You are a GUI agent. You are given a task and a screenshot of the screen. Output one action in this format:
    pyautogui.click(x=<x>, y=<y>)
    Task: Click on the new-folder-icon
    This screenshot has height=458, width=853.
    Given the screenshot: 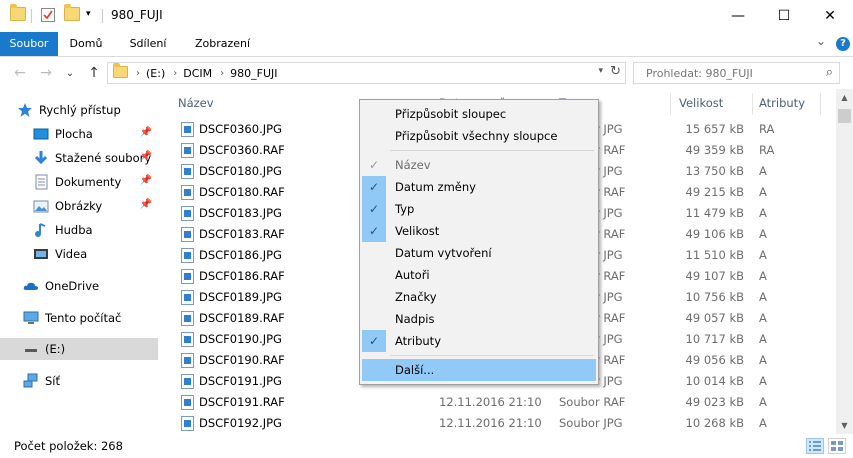 What is the action you would take?
    pyautogui.click(x=72, y=12)
    